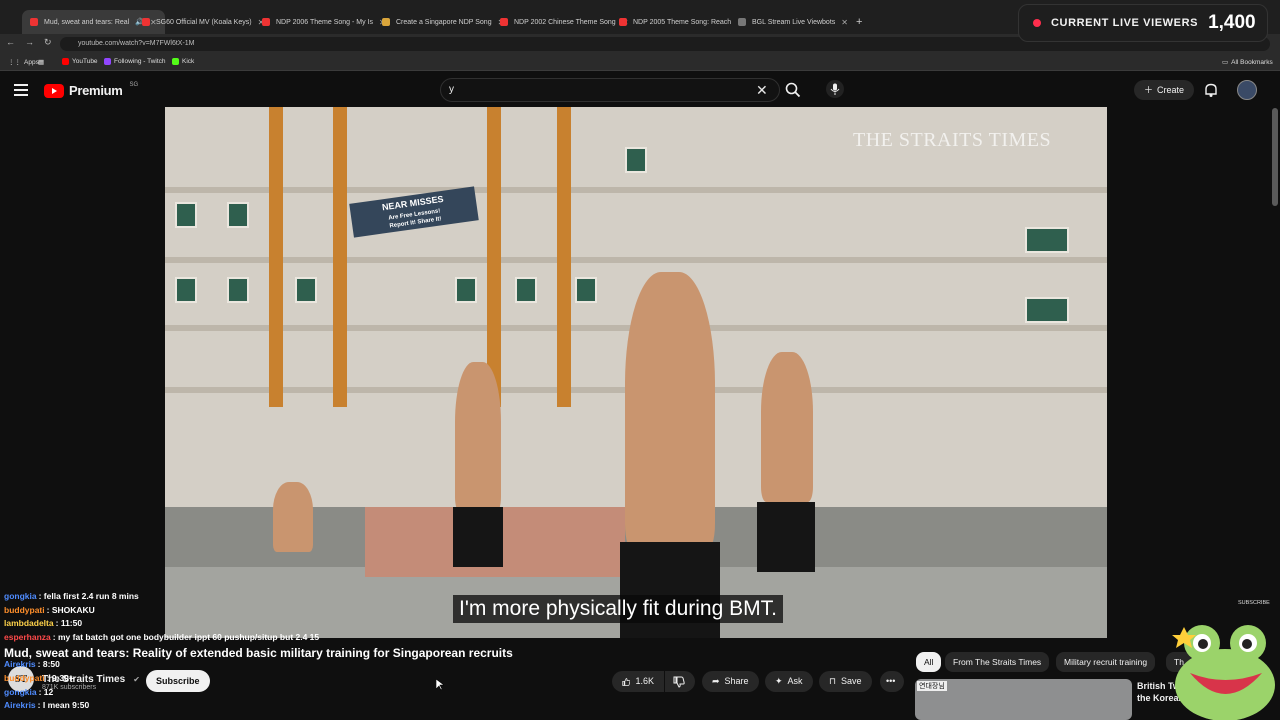 Image resolution: width=1280 pixels, height=720 pixels. Describe the element at coordinates (1232, 22) in the screenshot. I see `viewers-count: 1,400` at that location.